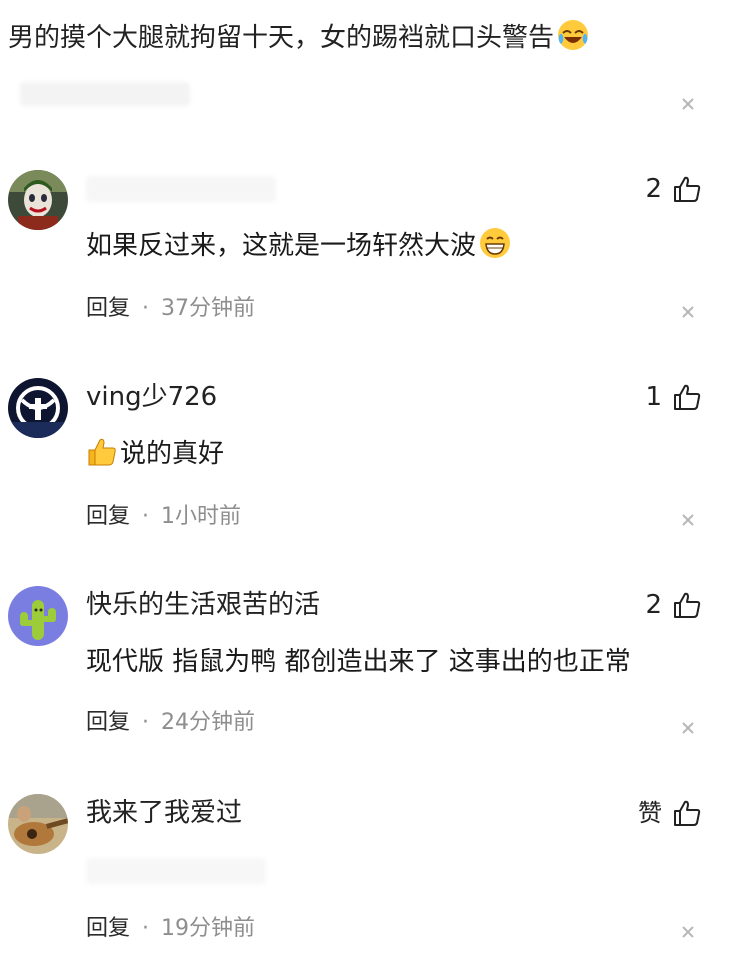 The width and height of the screenshot is (746, 962). What do you see at coordinates (151, 397) in the screenshot?
I see `username: ving少726` at bounding box center [151, 397].